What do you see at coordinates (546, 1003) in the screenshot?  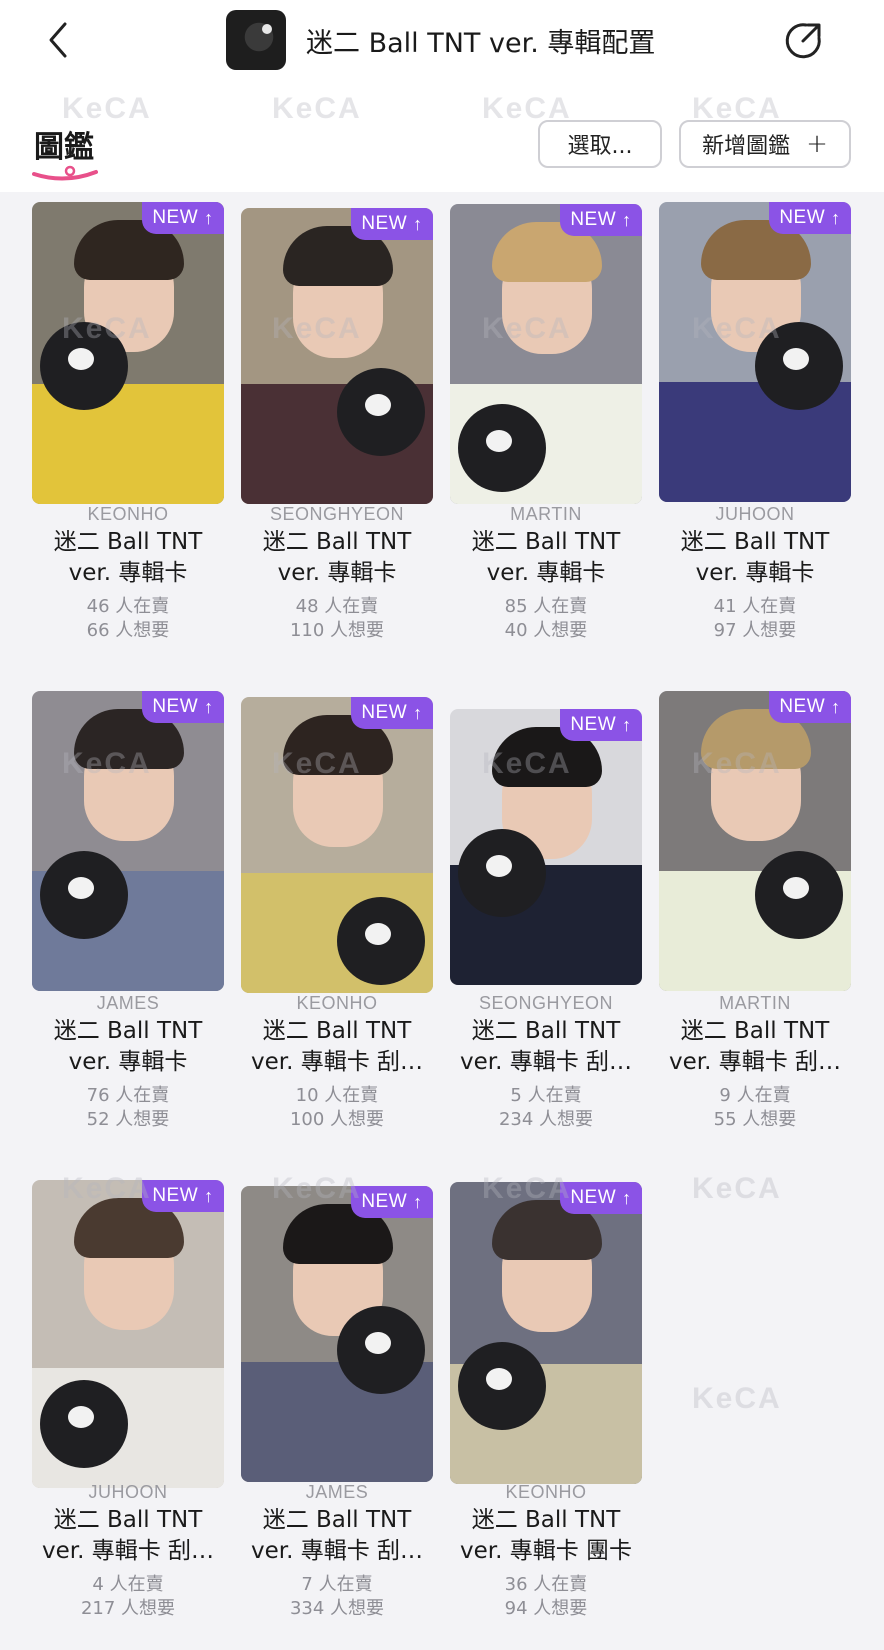 I see `member-name: SEONGHYEON` at bounding box center [546, 1003].